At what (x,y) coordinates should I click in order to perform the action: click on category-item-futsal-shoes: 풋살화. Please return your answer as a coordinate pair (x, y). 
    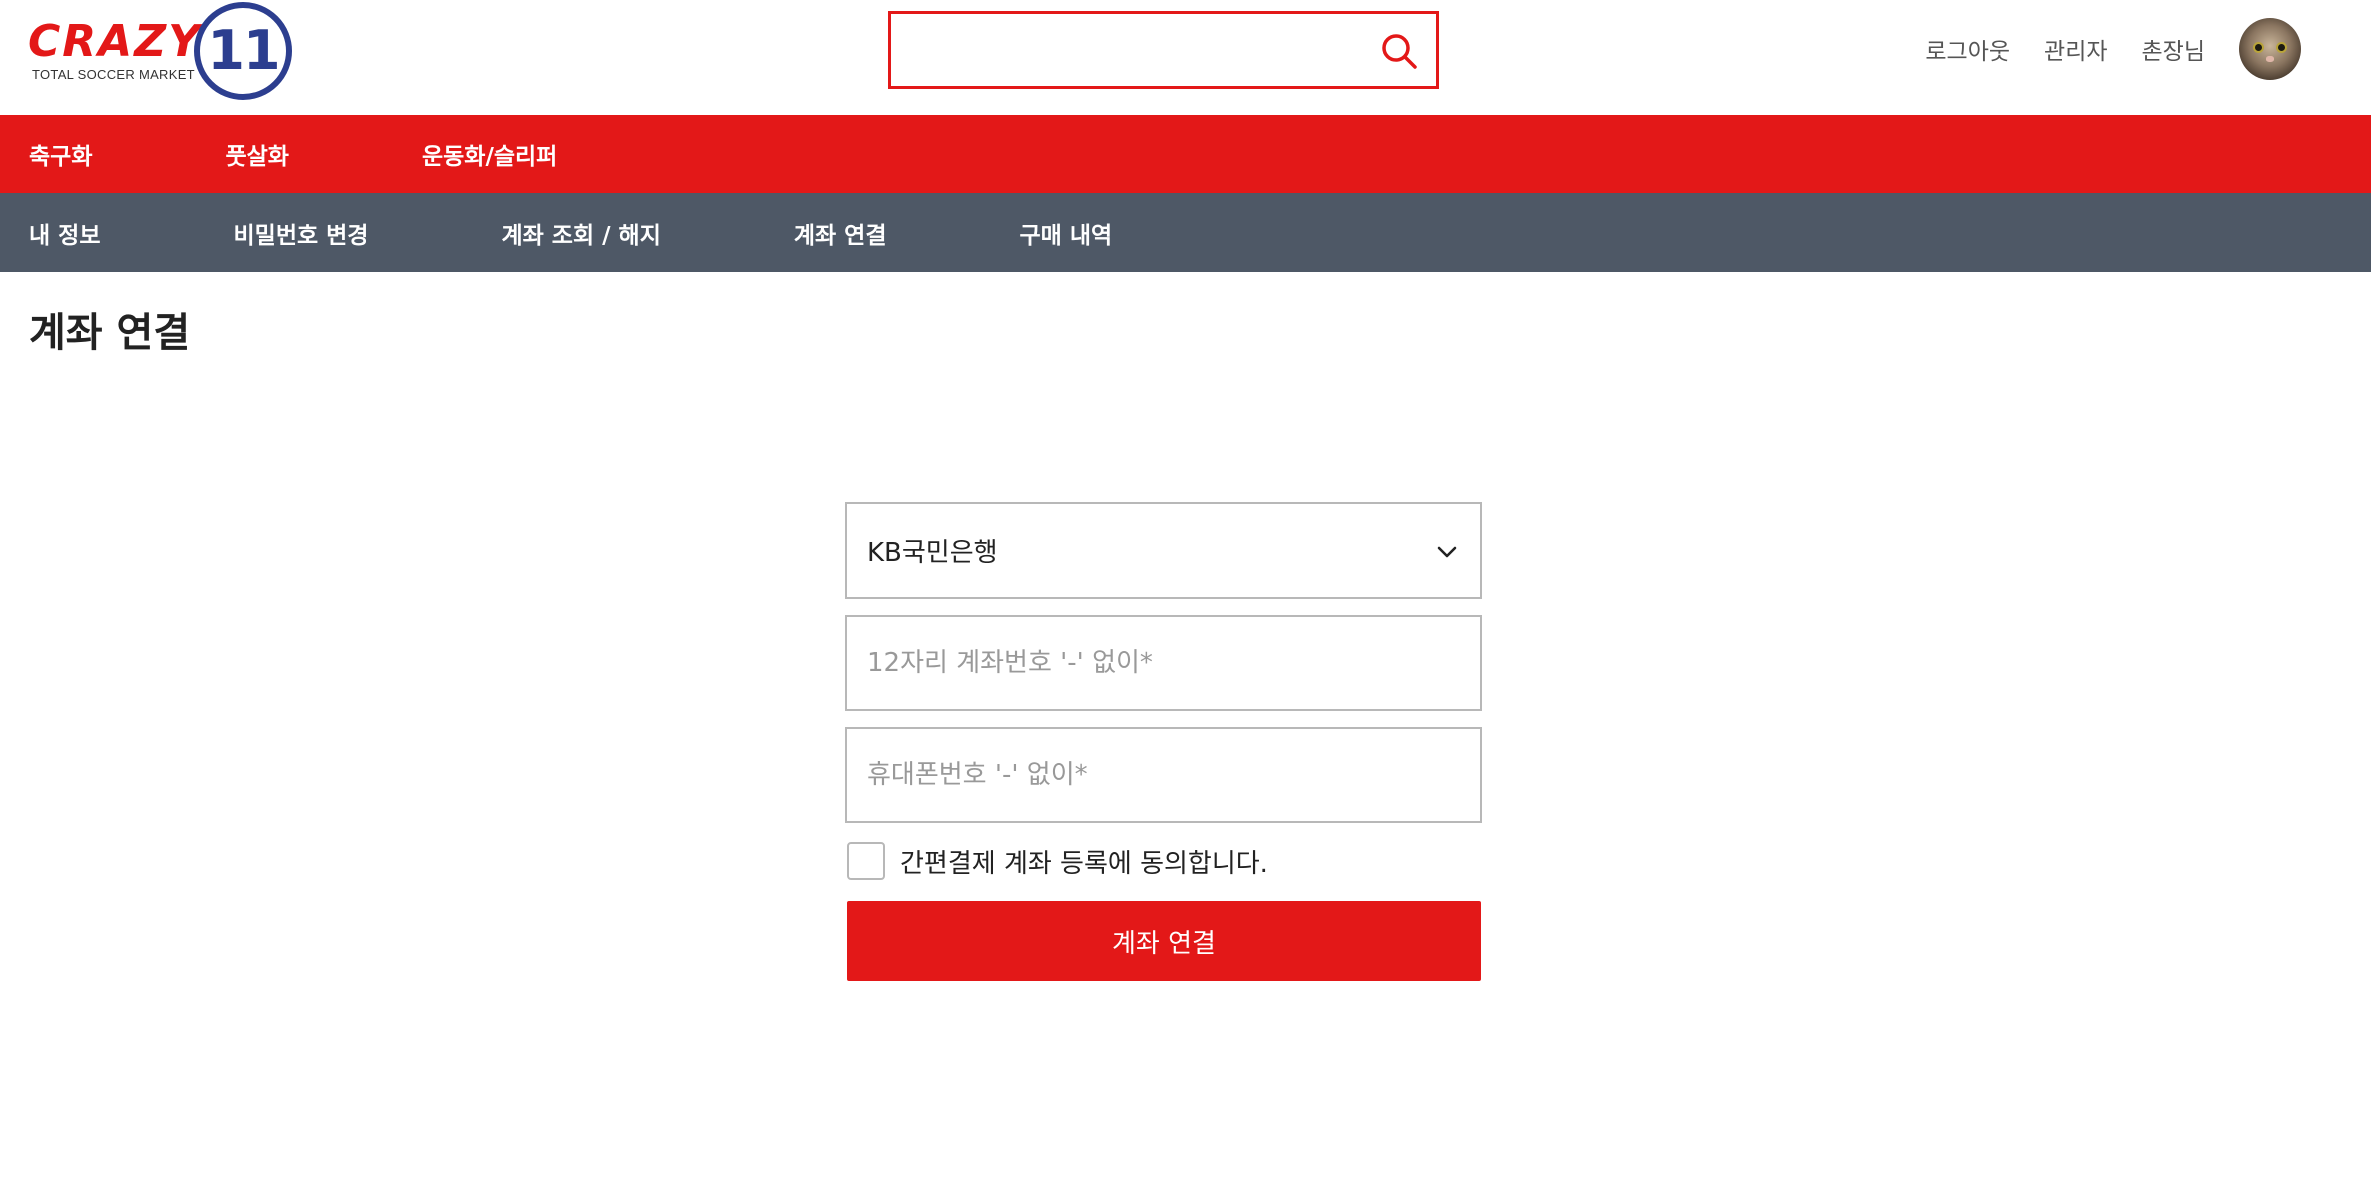
    Looking at the image, I should click on (256, 154).